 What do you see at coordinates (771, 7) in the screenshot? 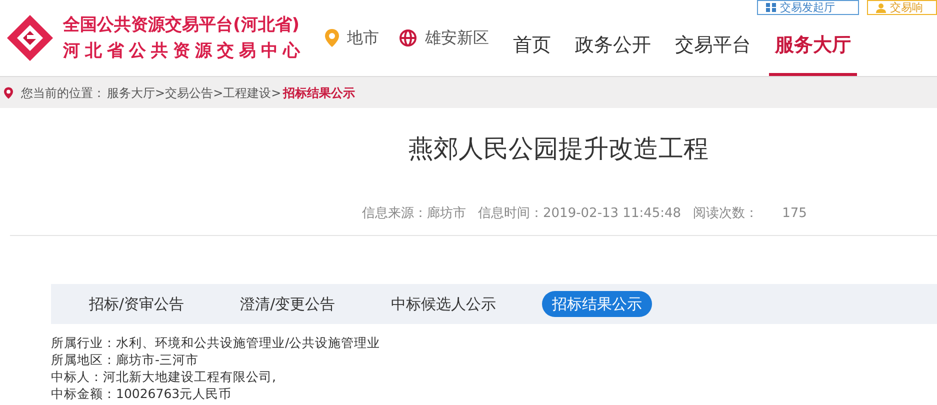
I see `grid-icon` at bounding box center [771, 7].